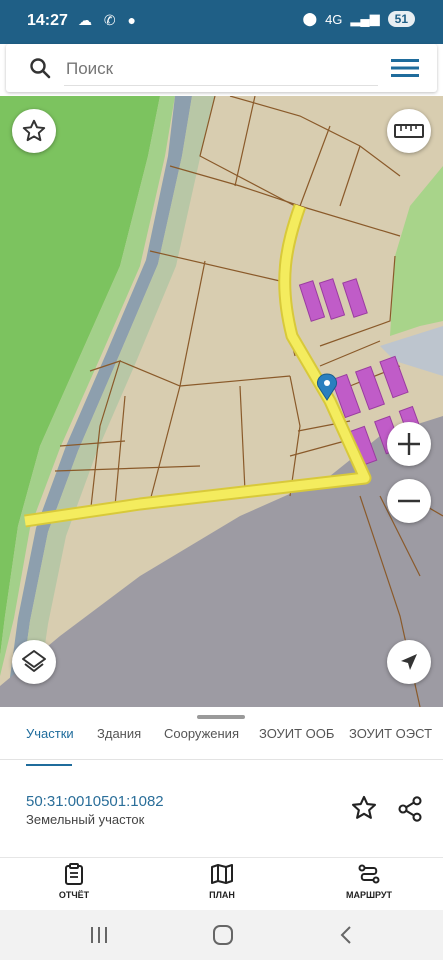  What do you see at coordinates (221, 759) in the screenshot?
I see `tabs-divider` at bounding box center [221, 759].